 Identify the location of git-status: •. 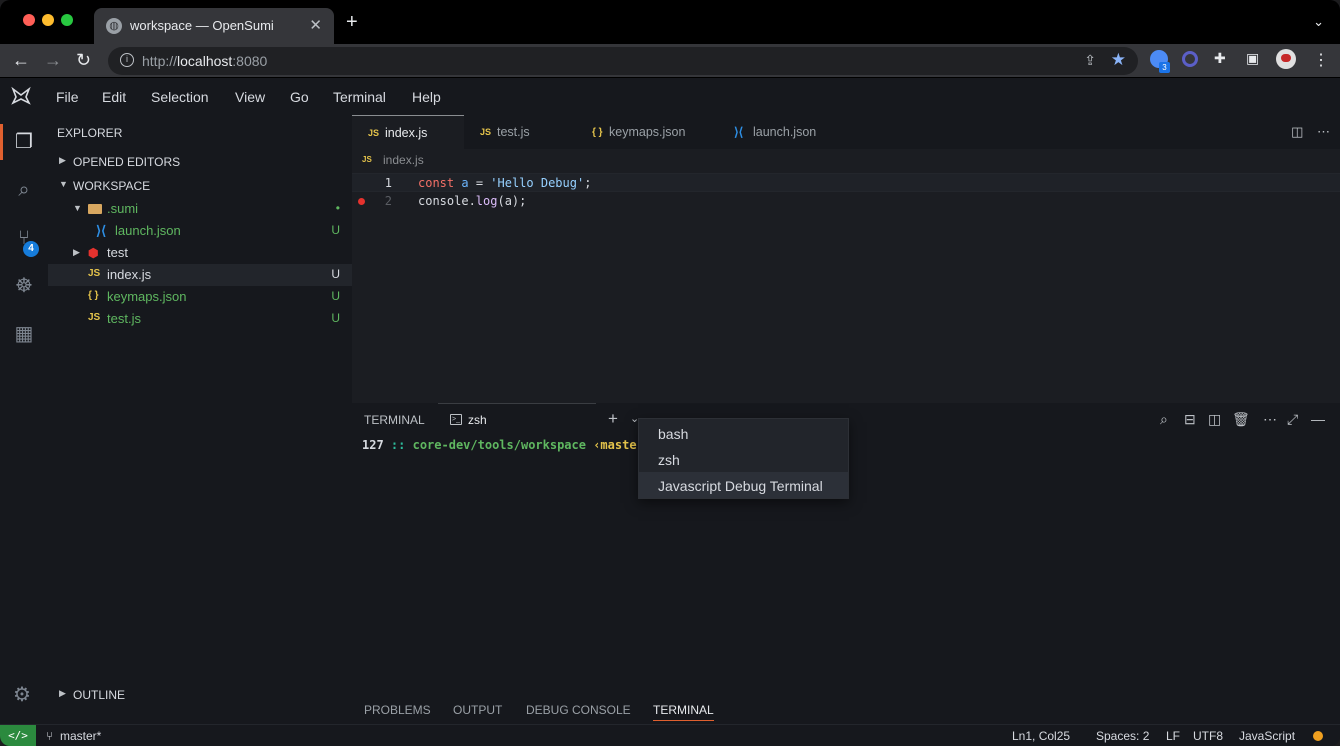
(337, 208).